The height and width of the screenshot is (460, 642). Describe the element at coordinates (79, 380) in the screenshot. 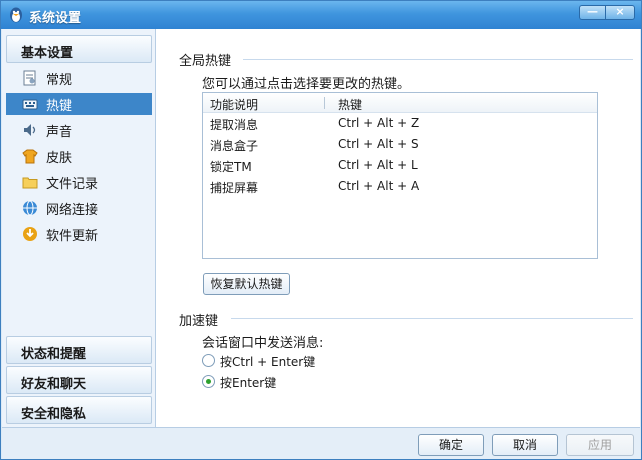

I see `sidebar-header-friends: 好友和聊天` at that location.